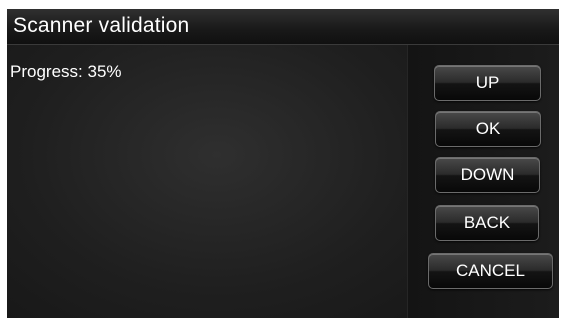  I want to click on up-button: UP, so click(487, 83).